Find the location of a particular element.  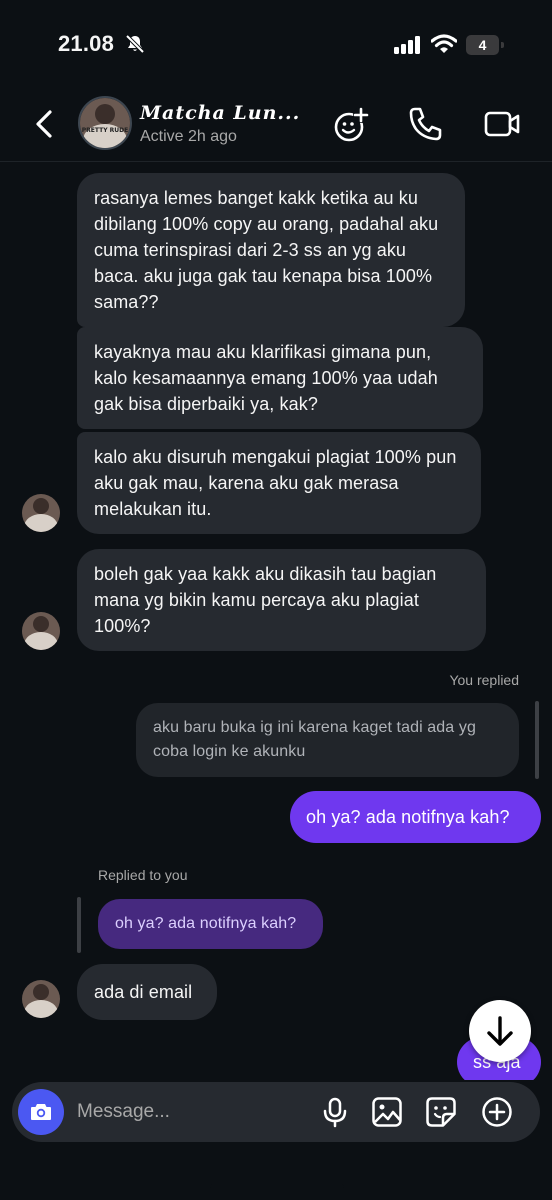

message-bubble-outgoing: oh ya? ada notifnya kah? is located at coordinates (415, 817).